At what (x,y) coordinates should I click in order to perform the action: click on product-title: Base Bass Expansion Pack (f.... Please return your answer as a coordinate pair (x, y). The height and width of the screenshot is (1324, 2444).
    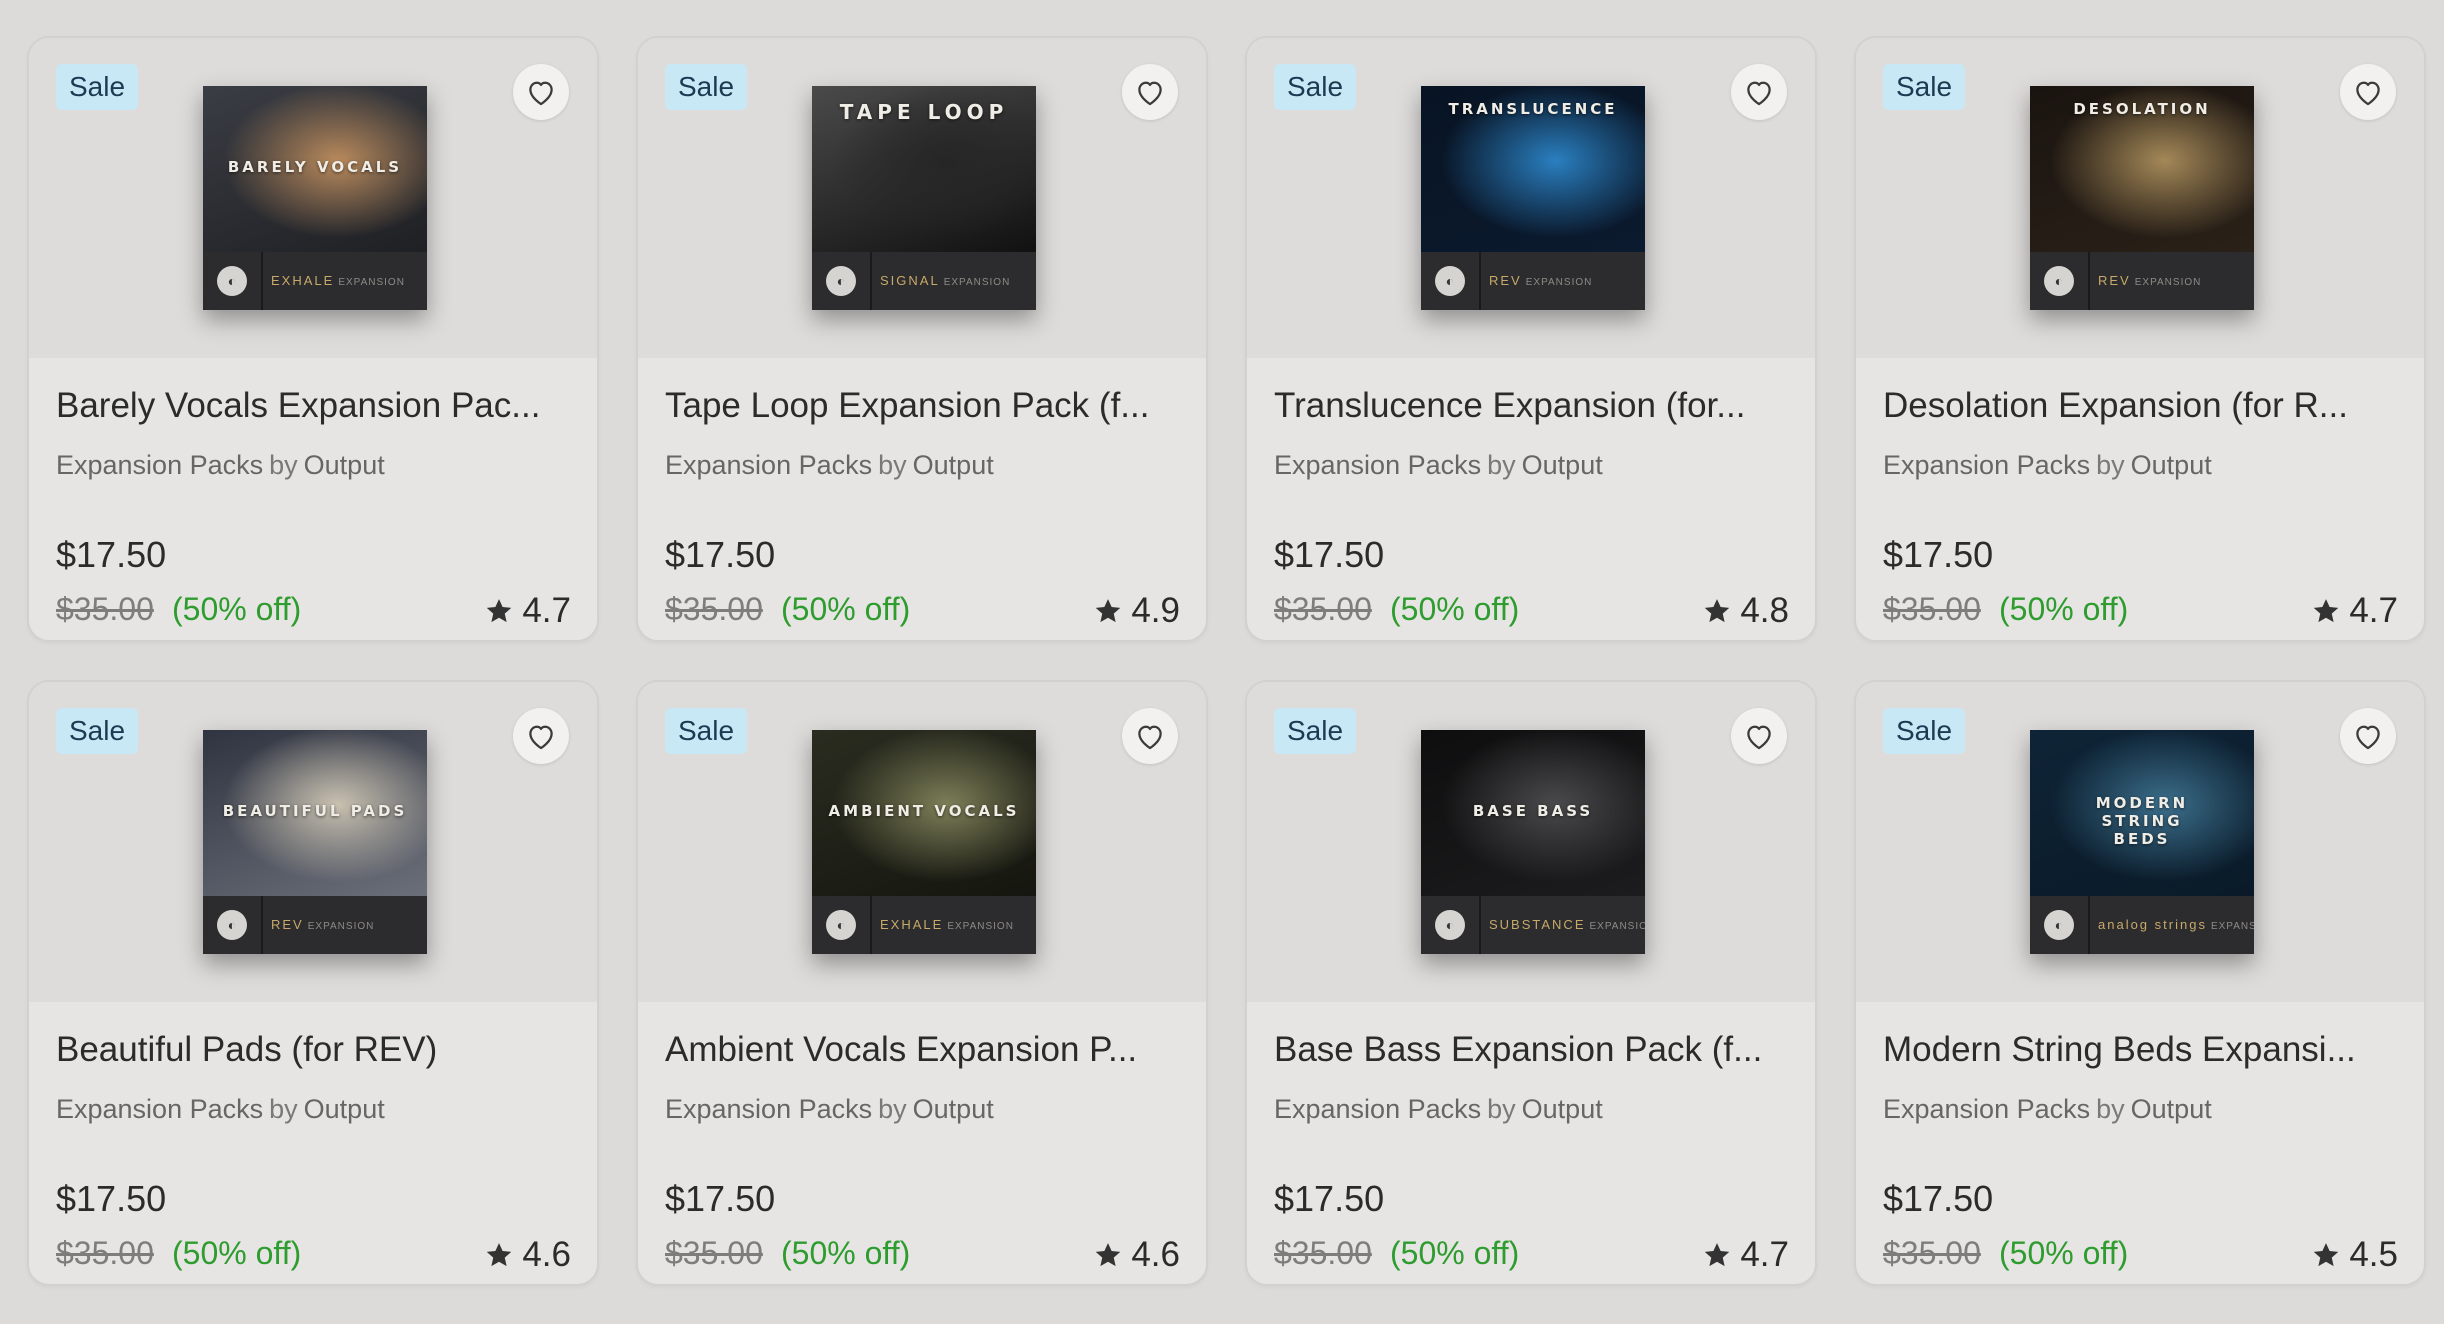
    Looking at the image, I should click on (1534, 1050).